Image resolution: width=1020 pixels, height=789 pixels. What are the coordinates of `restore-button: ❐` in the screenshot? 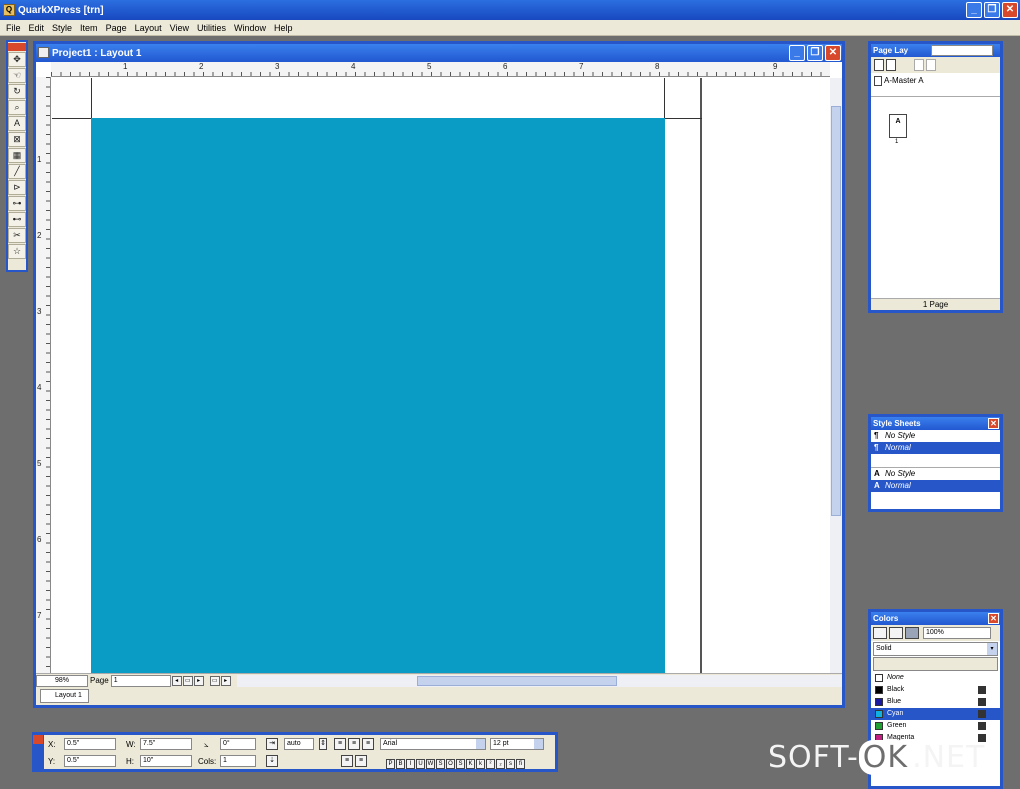 It's located at (992, 10).